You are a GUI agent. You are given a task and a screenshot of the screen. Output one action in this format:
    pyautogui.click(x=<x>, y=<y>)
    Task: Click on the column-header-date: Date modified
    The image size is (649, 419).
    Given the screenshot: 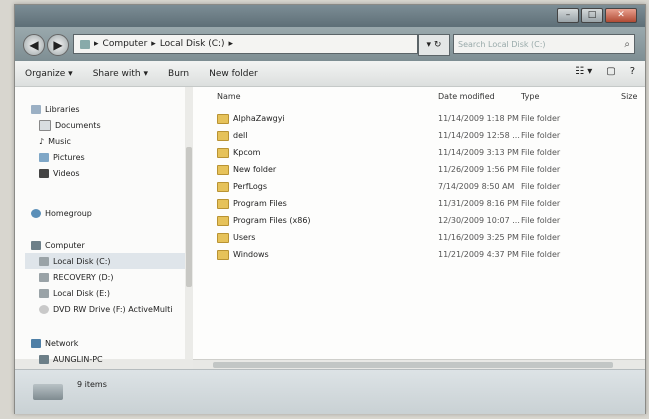 What is the action you would take?
    pyautogui.click(x=466, y=97)
    